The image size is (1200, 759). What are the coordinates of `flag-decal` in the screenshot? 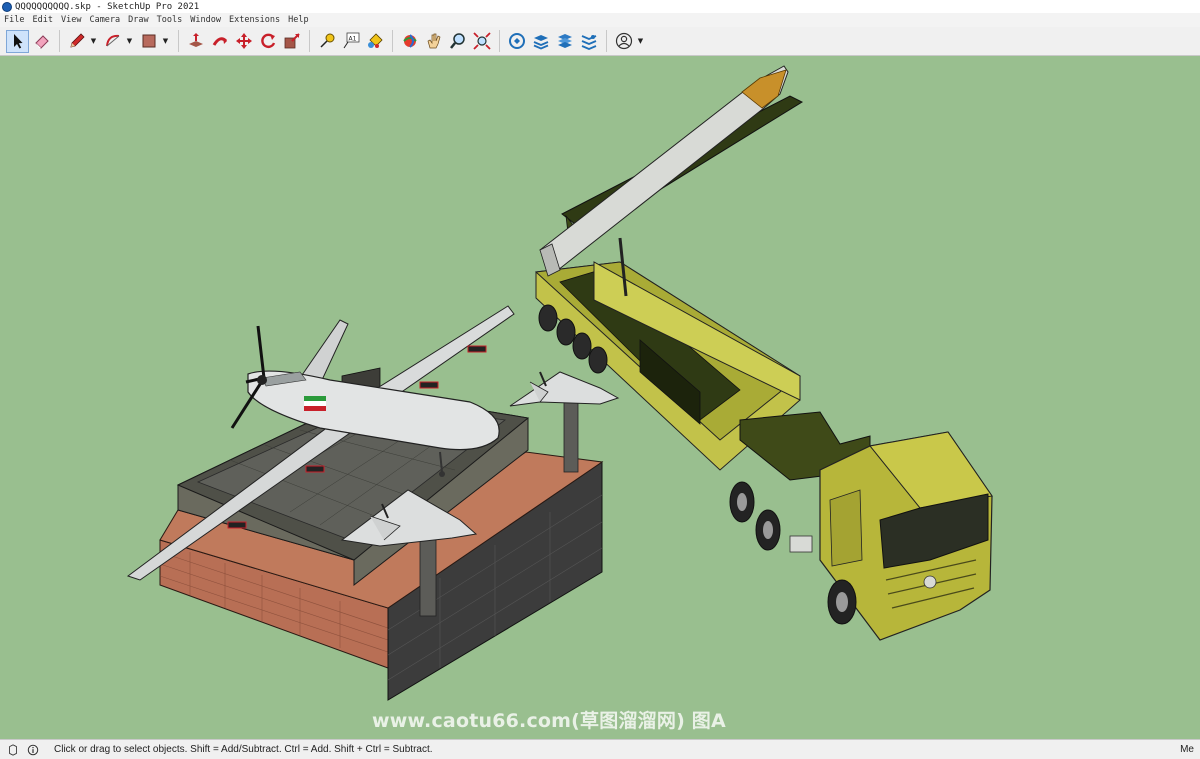 It's located at (315, 403).